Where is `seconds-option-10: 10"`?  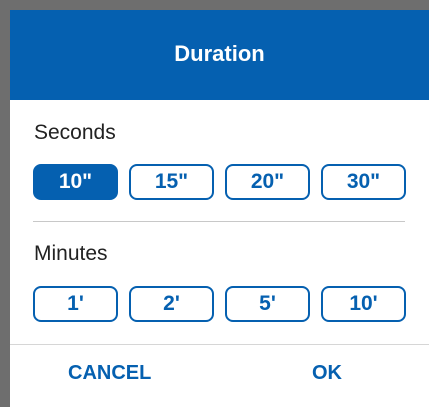
seconds-option-10: 10" is located at coordinates (75, 182).